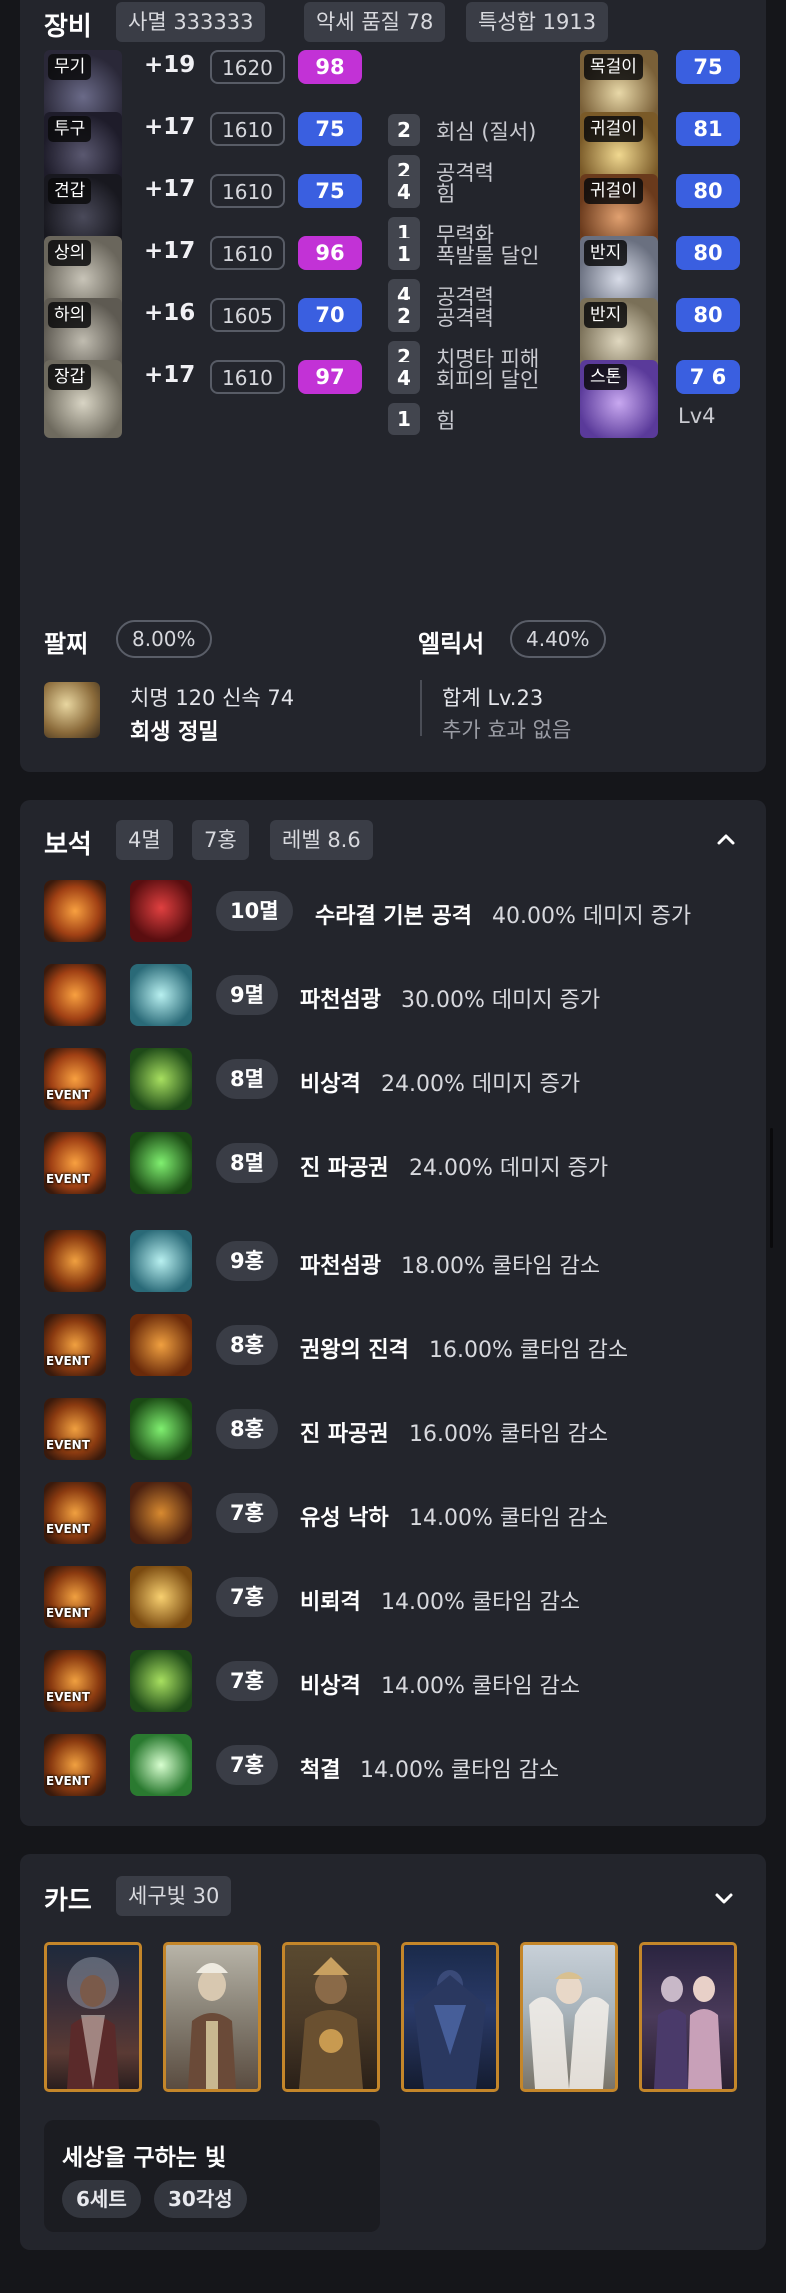  What do you see at coordinates (724, 1898) in the screenshot?
I see `chevron-down-icon` at bounding box center [724, 1898].